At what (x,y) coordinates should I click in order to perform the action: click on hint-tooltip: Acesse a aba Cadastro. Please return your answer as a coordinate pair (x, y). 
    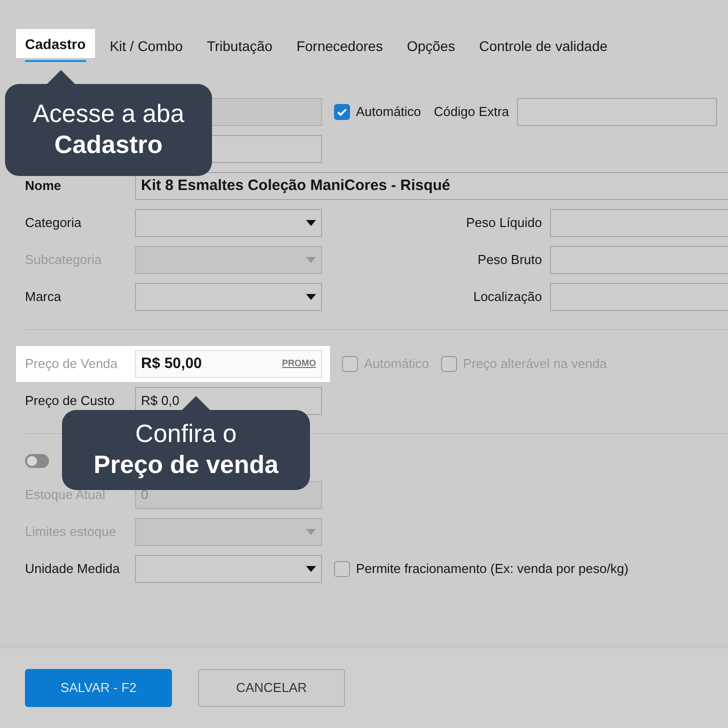
    Looking at the image, I should click on (108, 130).